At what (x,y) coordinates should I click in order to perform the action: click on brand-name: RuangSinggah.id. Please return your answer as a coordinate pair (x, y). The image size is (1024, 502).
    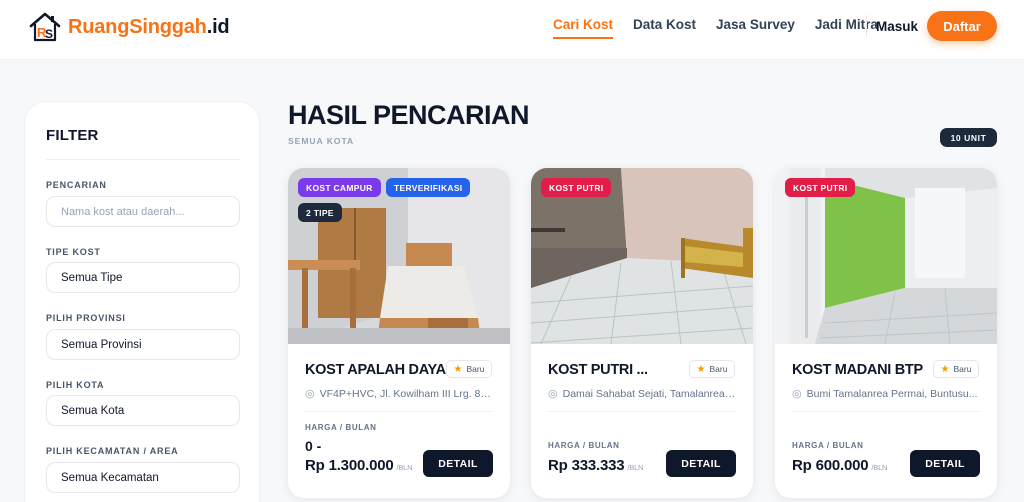
    Looking at the image, I should click on (149, 27).